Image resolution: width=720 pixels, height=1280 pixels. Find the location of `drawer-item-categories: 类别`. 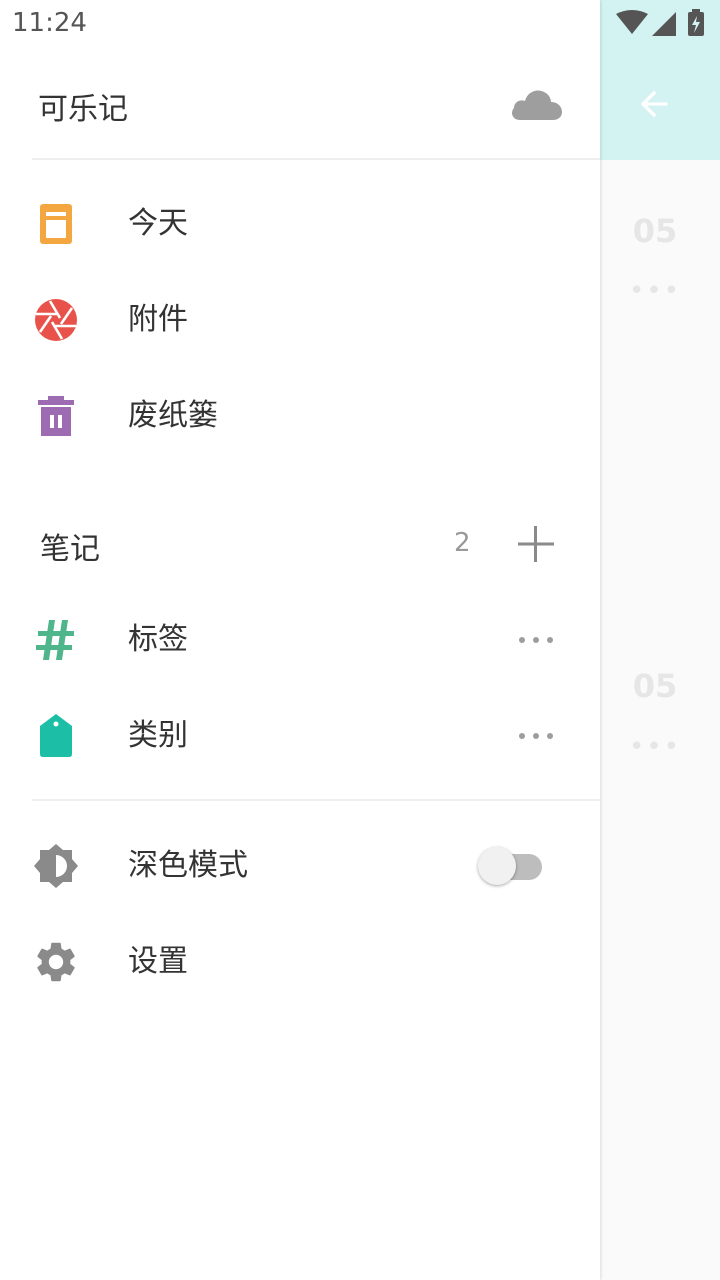

drawer-item-categories: 类别 is located at coordinates (300, 736).